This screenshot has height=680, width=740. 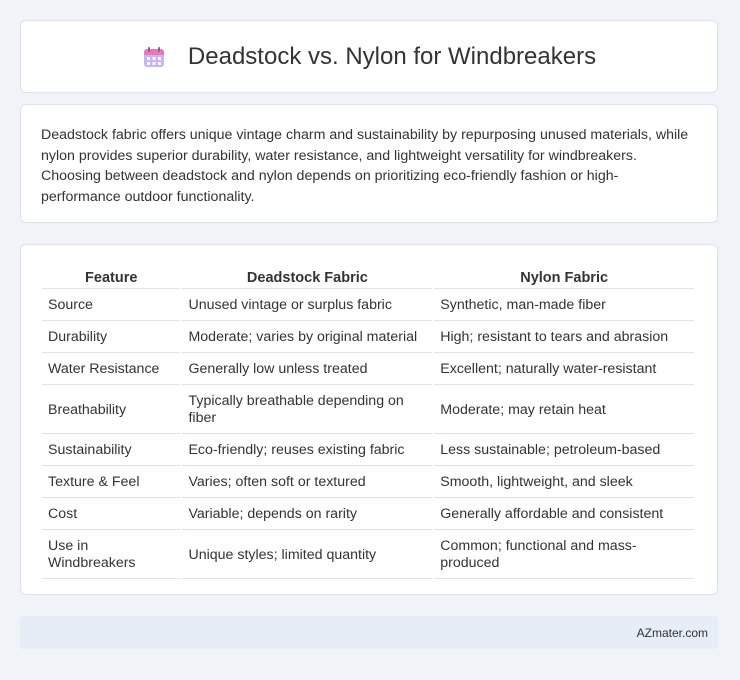 I want to click on deadstock-cell: Generally low unless treated, so click(x=307, y=370).